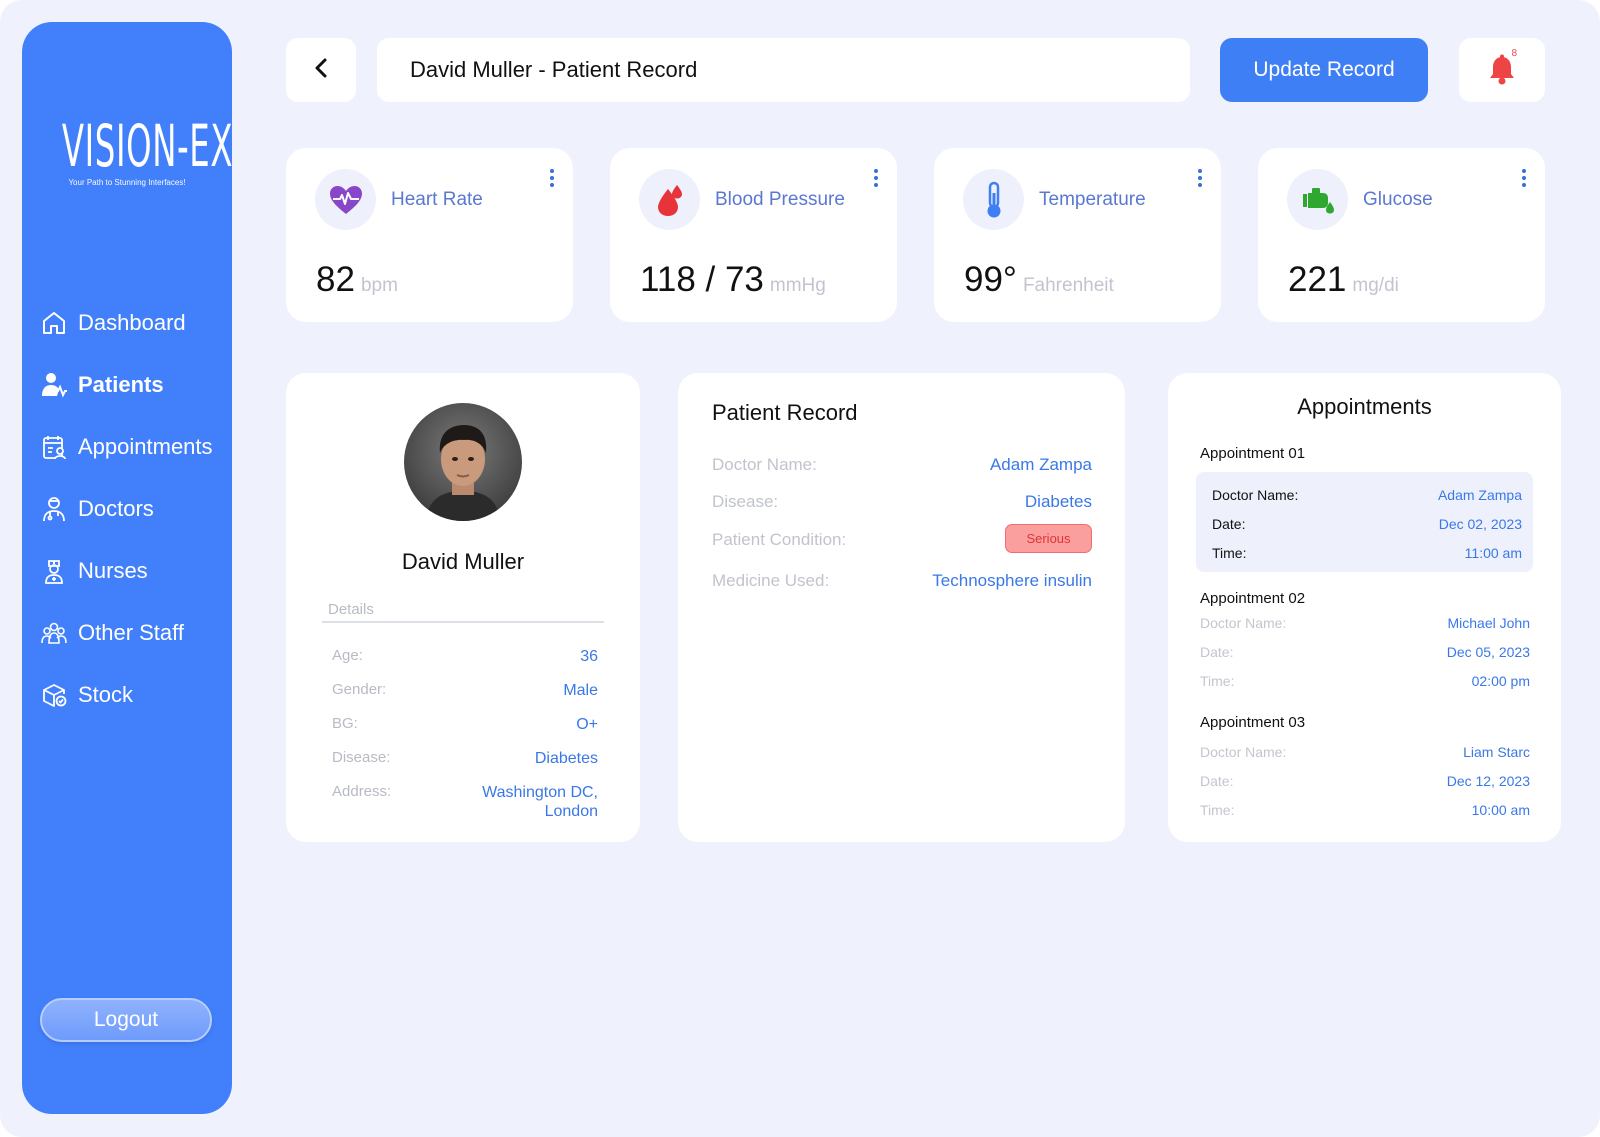 The width and height of the screenshot is (1600, 1137). What do you see at coordinates (733, 279) in the screenshot?
I see `vital-value: 118 / 73 mmHg` at bounding box center [733, 279].